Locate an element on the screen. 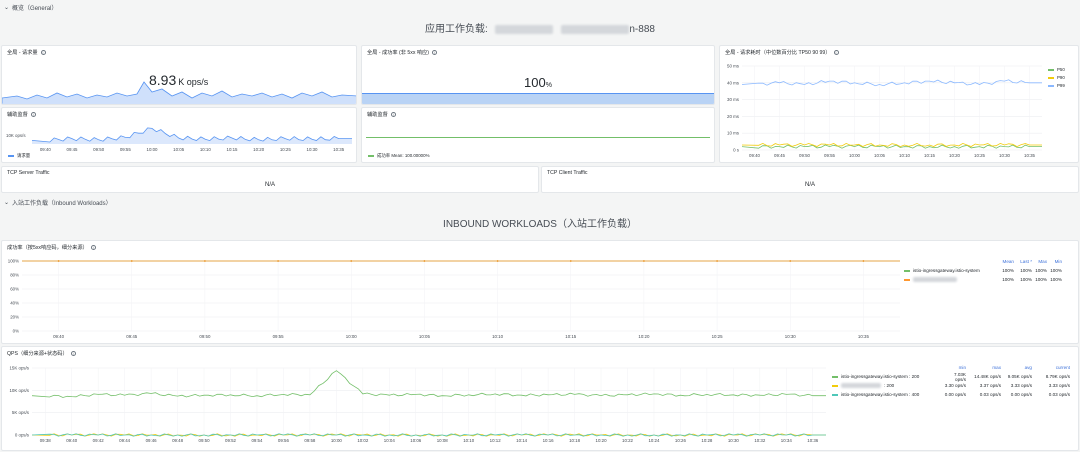  x-tick-label: 10:16 is located at coordinates (549, 440).